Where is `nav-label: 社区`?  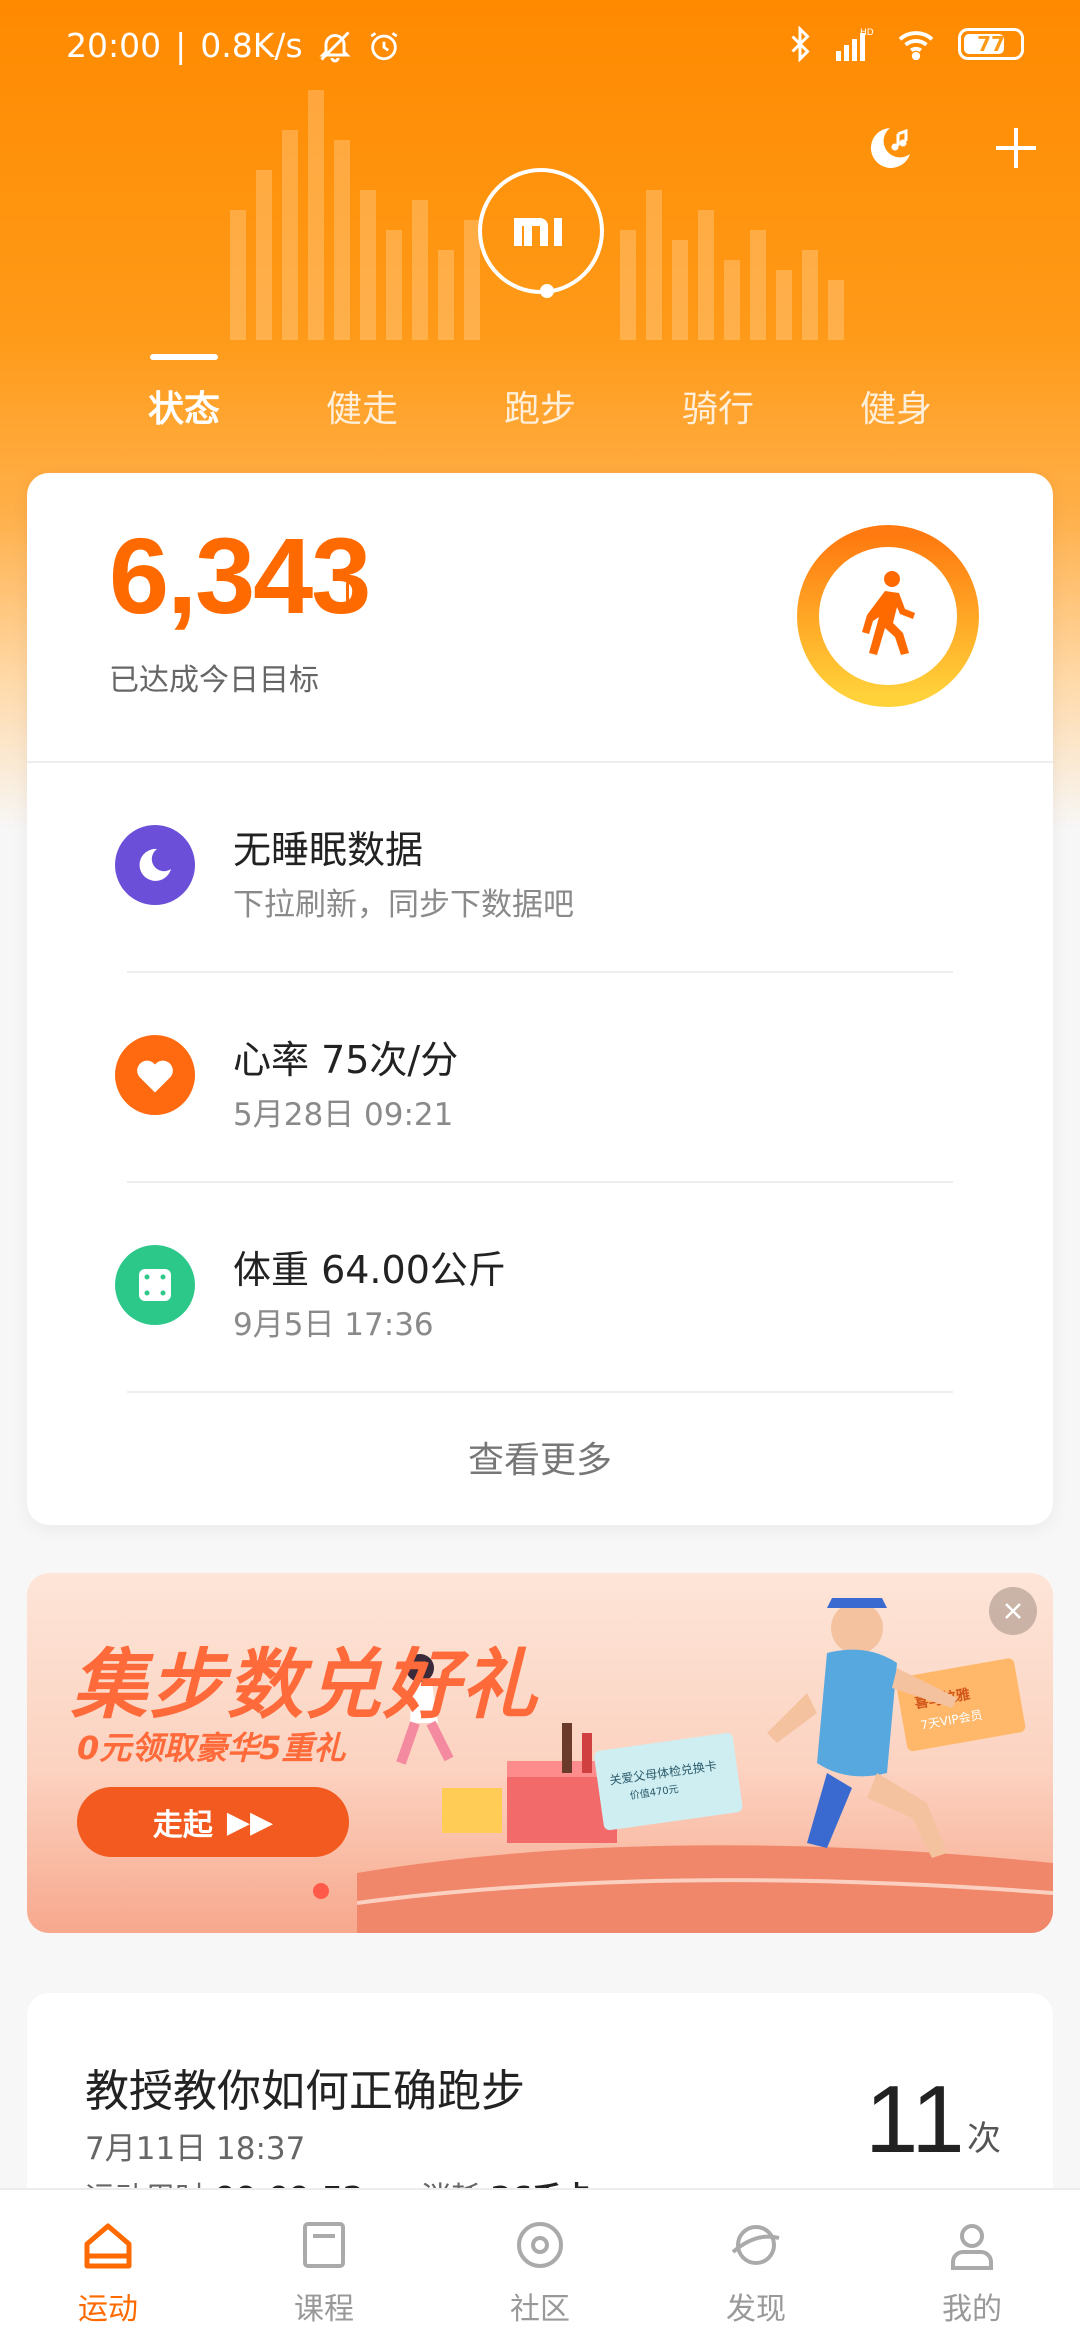 nav-label: 社区 is located at coordinates (540, 2309).